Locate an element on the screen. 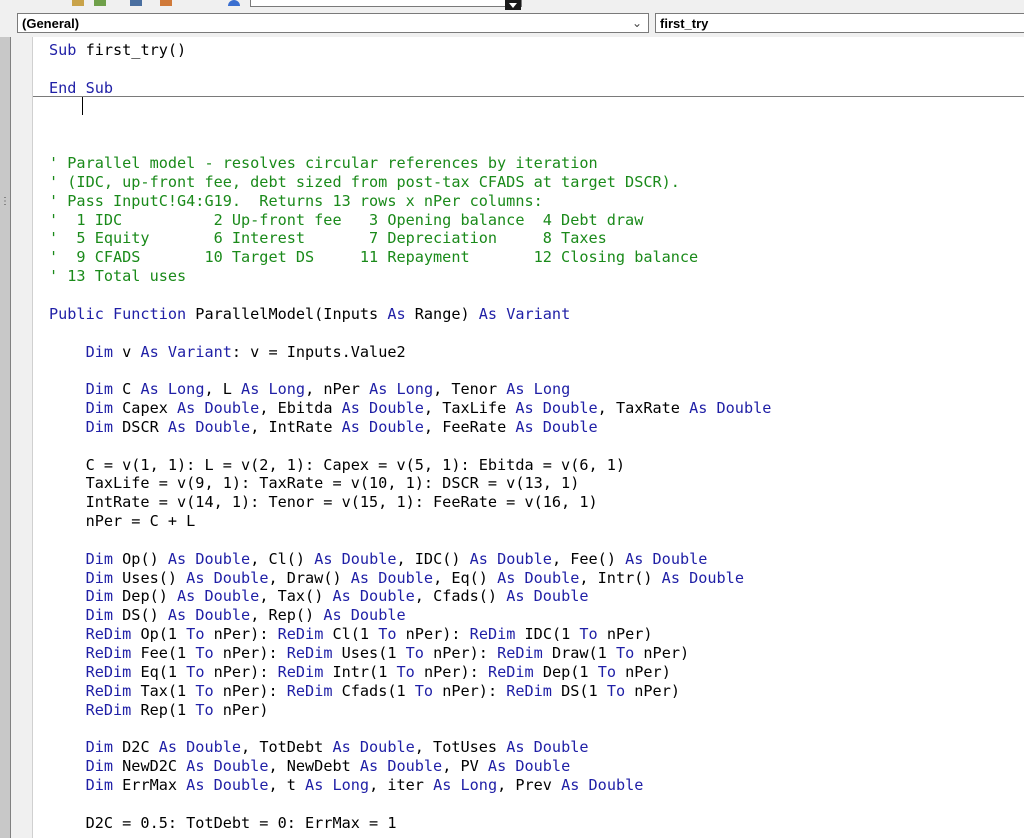 This screenshot has width=1024, height=838. code-token: ParallelModel(Inputs is located at coordinates (287, 313).